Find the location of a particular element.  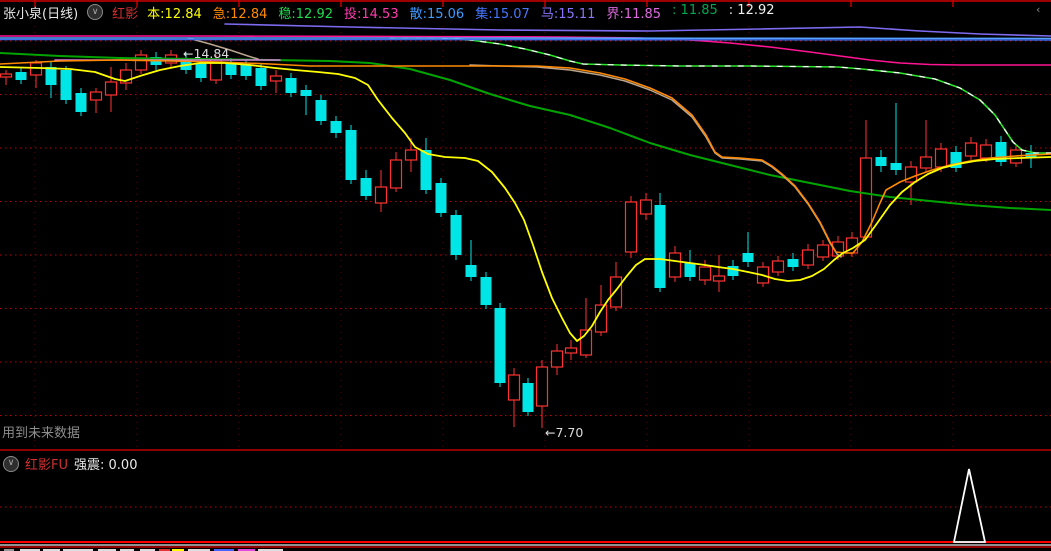

ma-white is located at coordinates (720, 95).